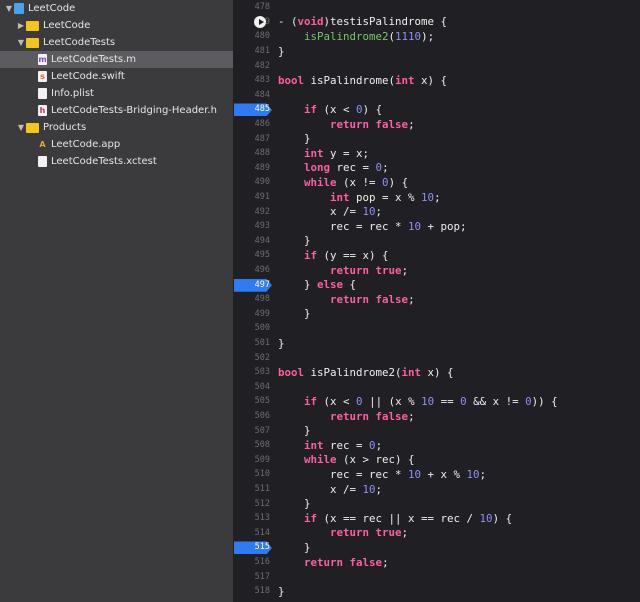  Describe the element at coordinates (437, 284) in the screenshot. I see `code-line: 497 } else {` at that location.